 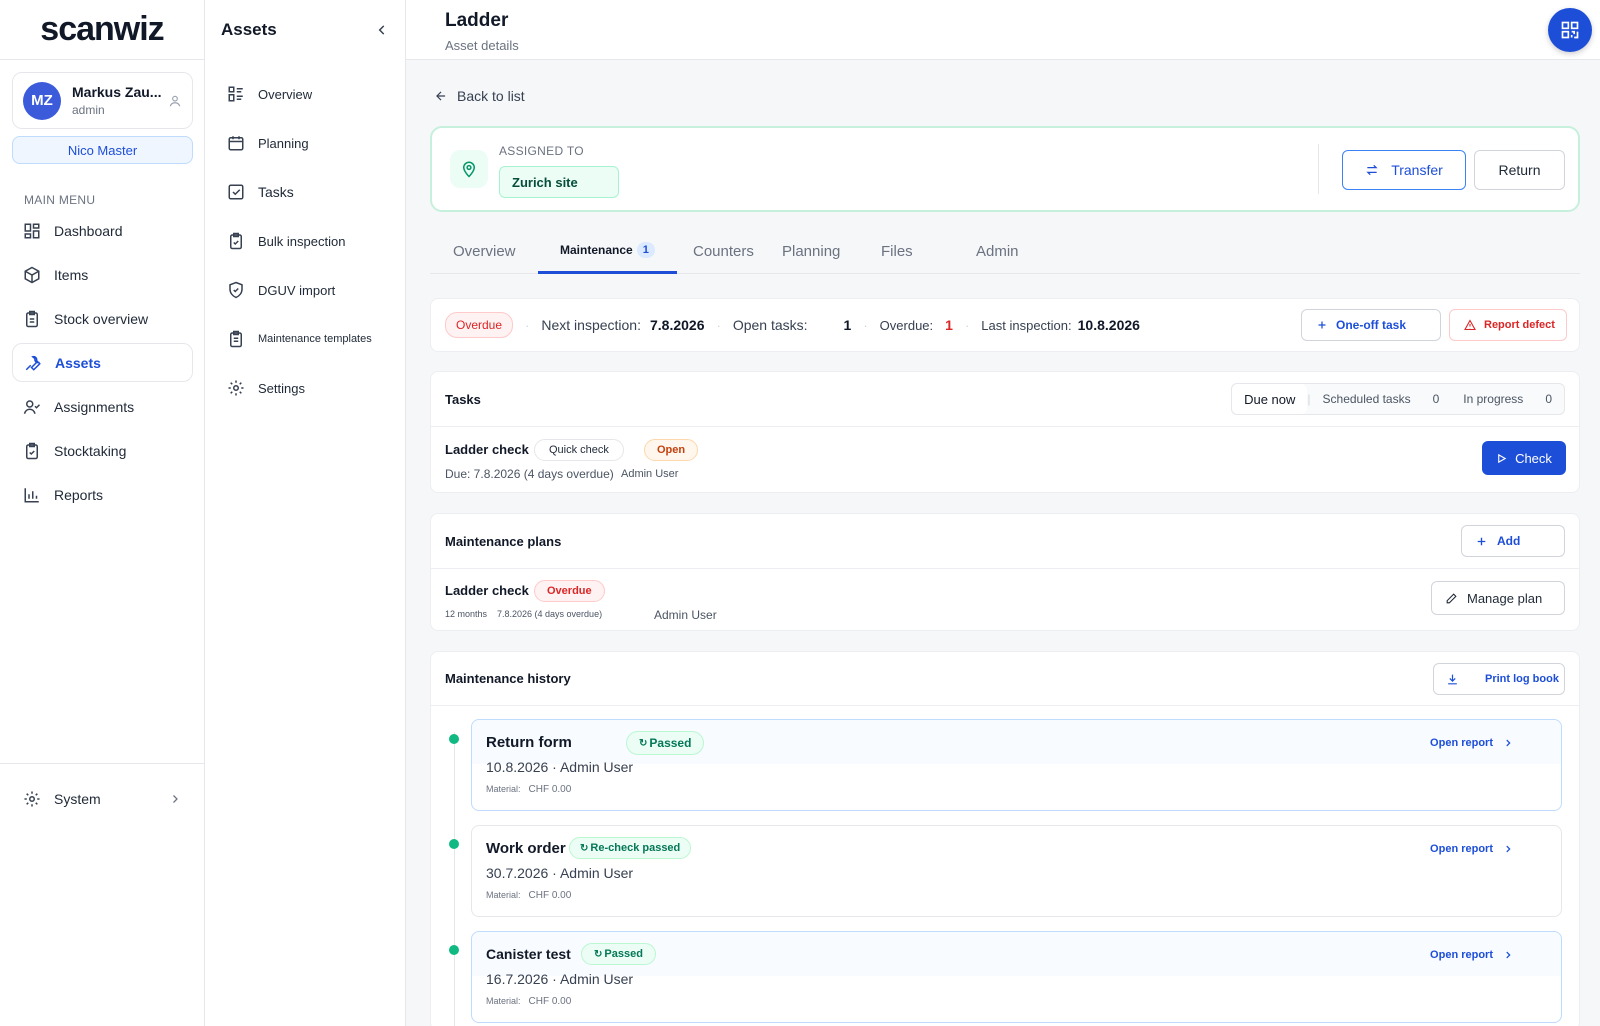 I want to click on app-logo: scanwiz, so click(x=102, y=30).